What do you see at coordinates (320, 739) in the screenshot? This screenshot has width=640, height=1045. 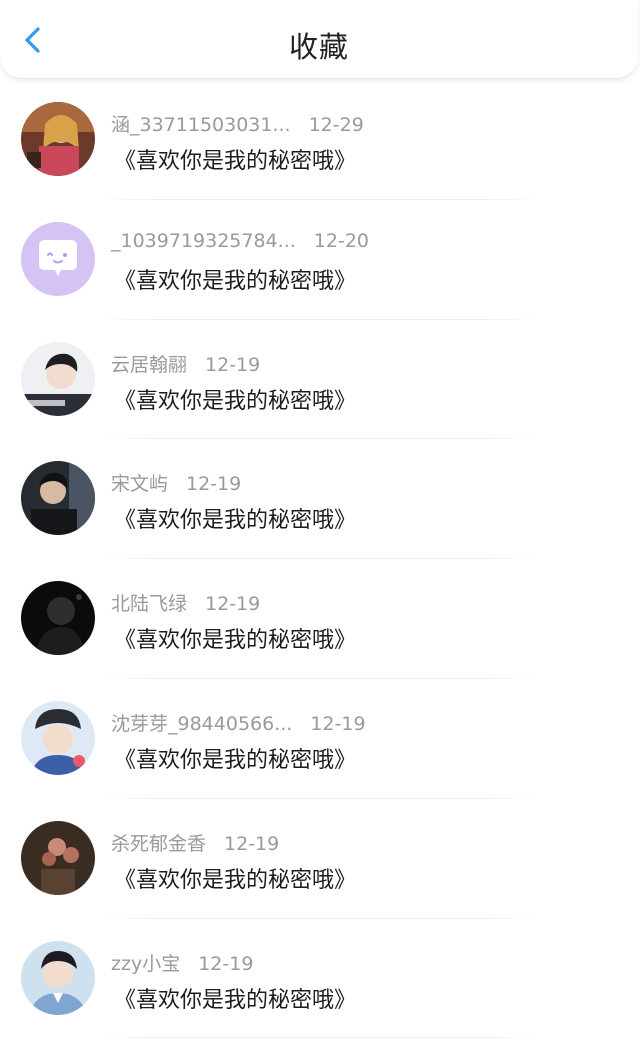 I see `list-item: 沈芽芽_98440566... 12-19 《喜欢你是我的秘密哦》` at bounding box center [320, 739].